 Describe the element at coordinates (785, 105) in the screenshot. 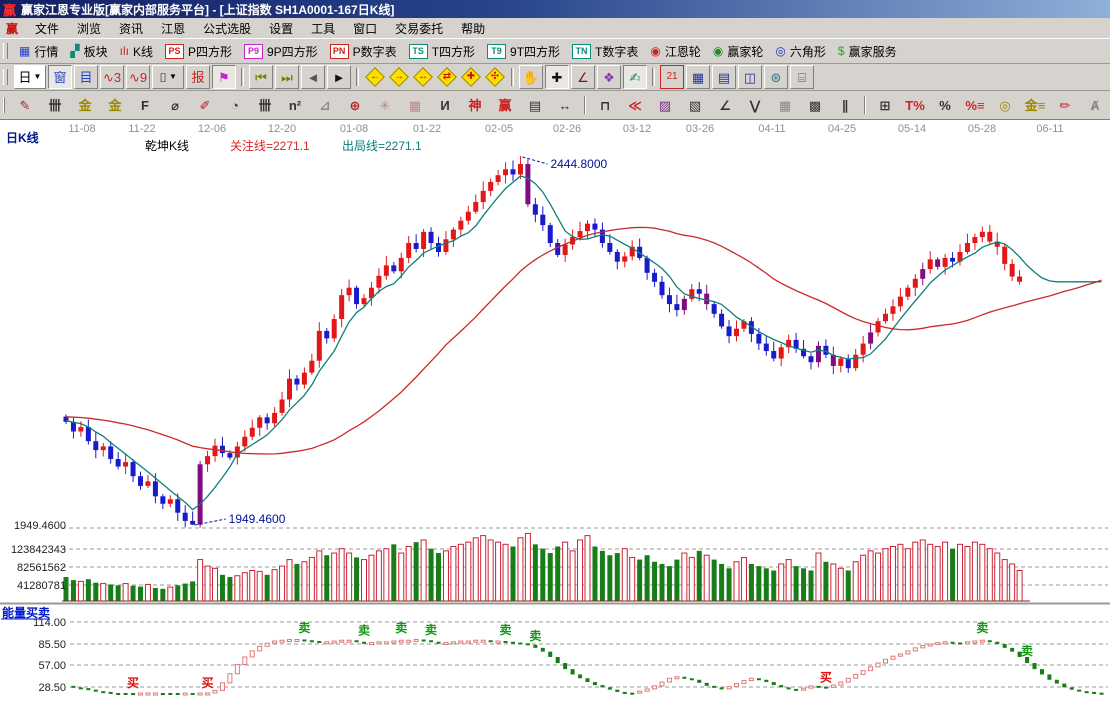

I see `draw-tool-grid-a: ▦` at that location.